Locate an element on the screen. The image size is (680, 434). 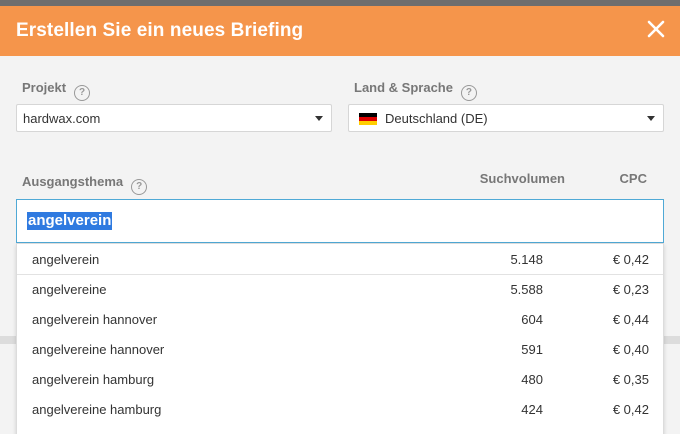
project-label: Projekt? is located at coordinates (56, 90).